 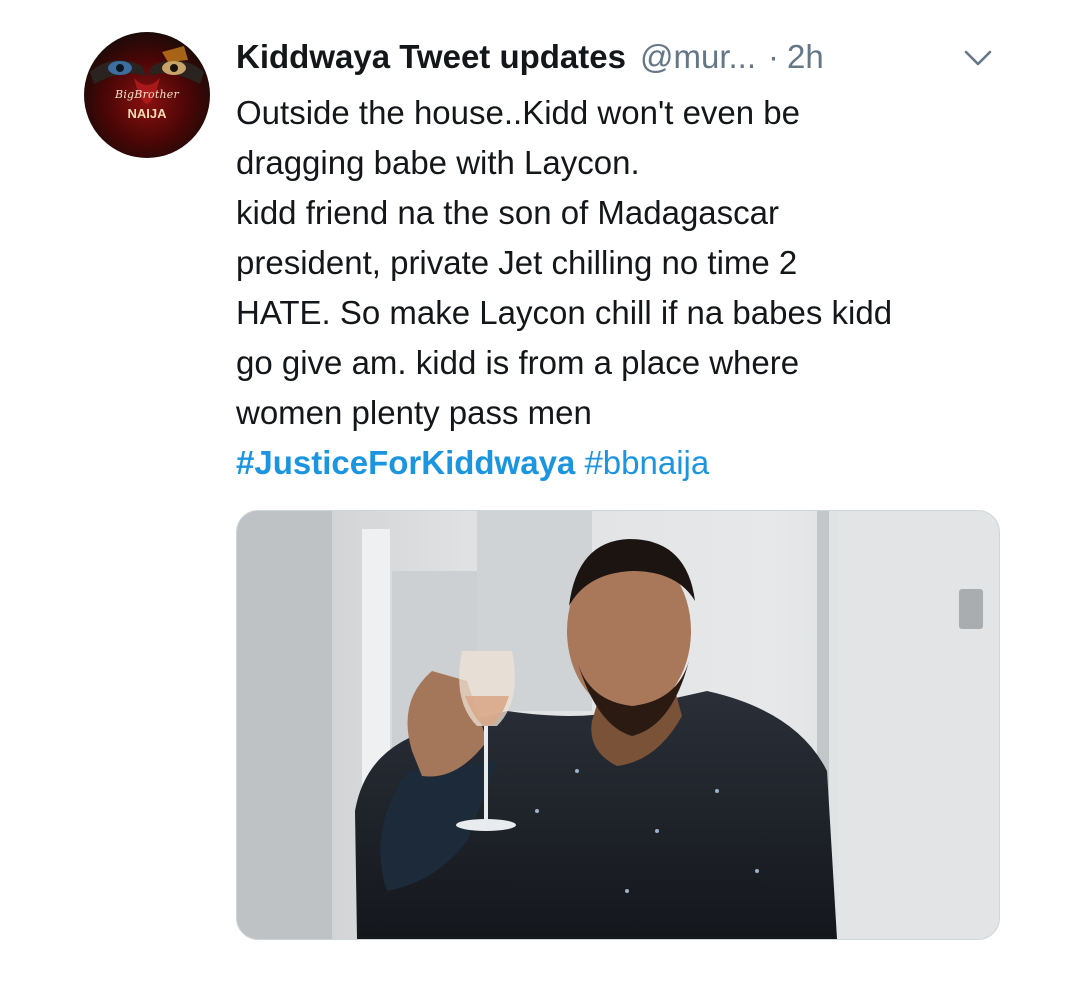 I want to click on avatar: BigBrother NAIJA, so click(x=147, y=95).